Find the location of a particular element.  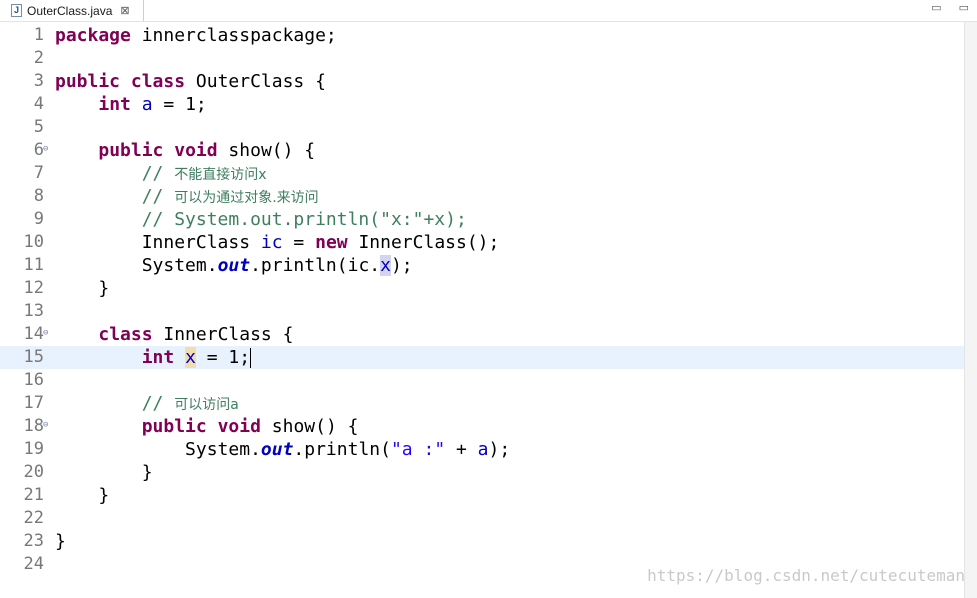

code-text: int x = 1; is located at coordinates (153, 357).